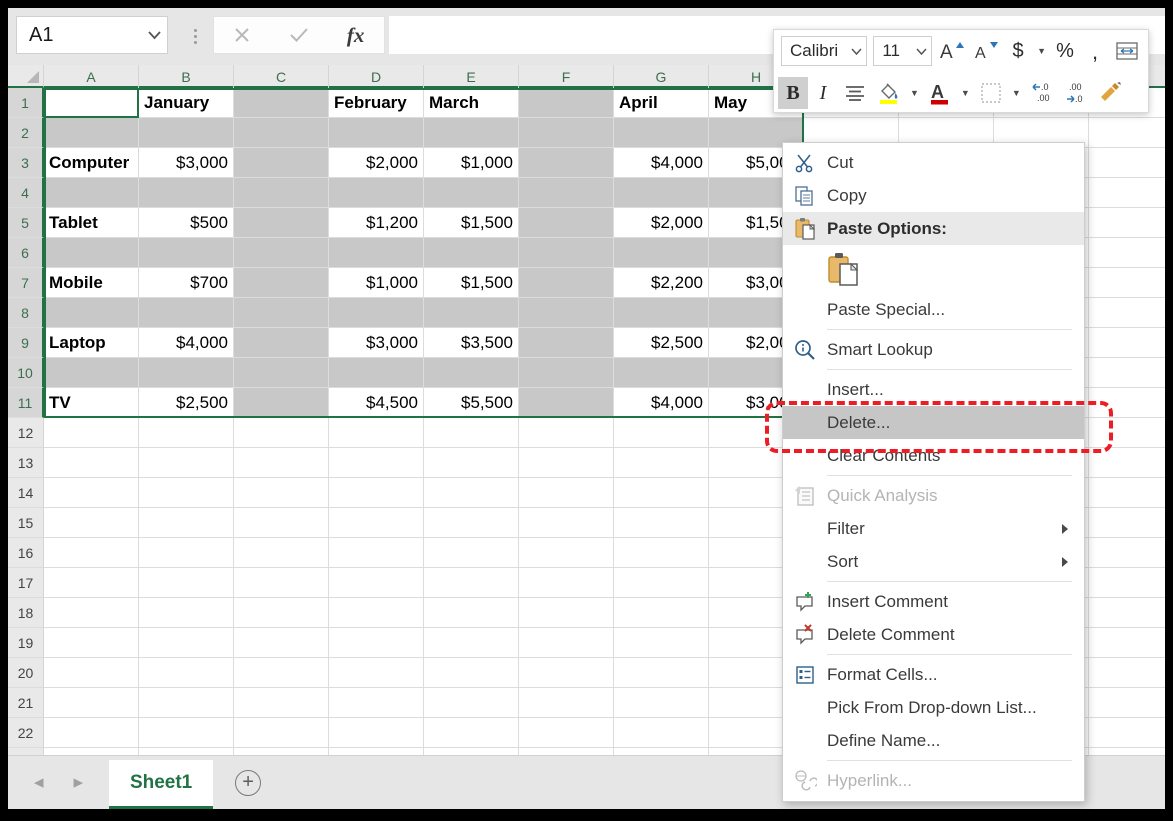 The height and width of the screenshot is (821, 1173). Describe the element at coordinates (91, 673) in the screenshot. I see `cell-A20` at that location.